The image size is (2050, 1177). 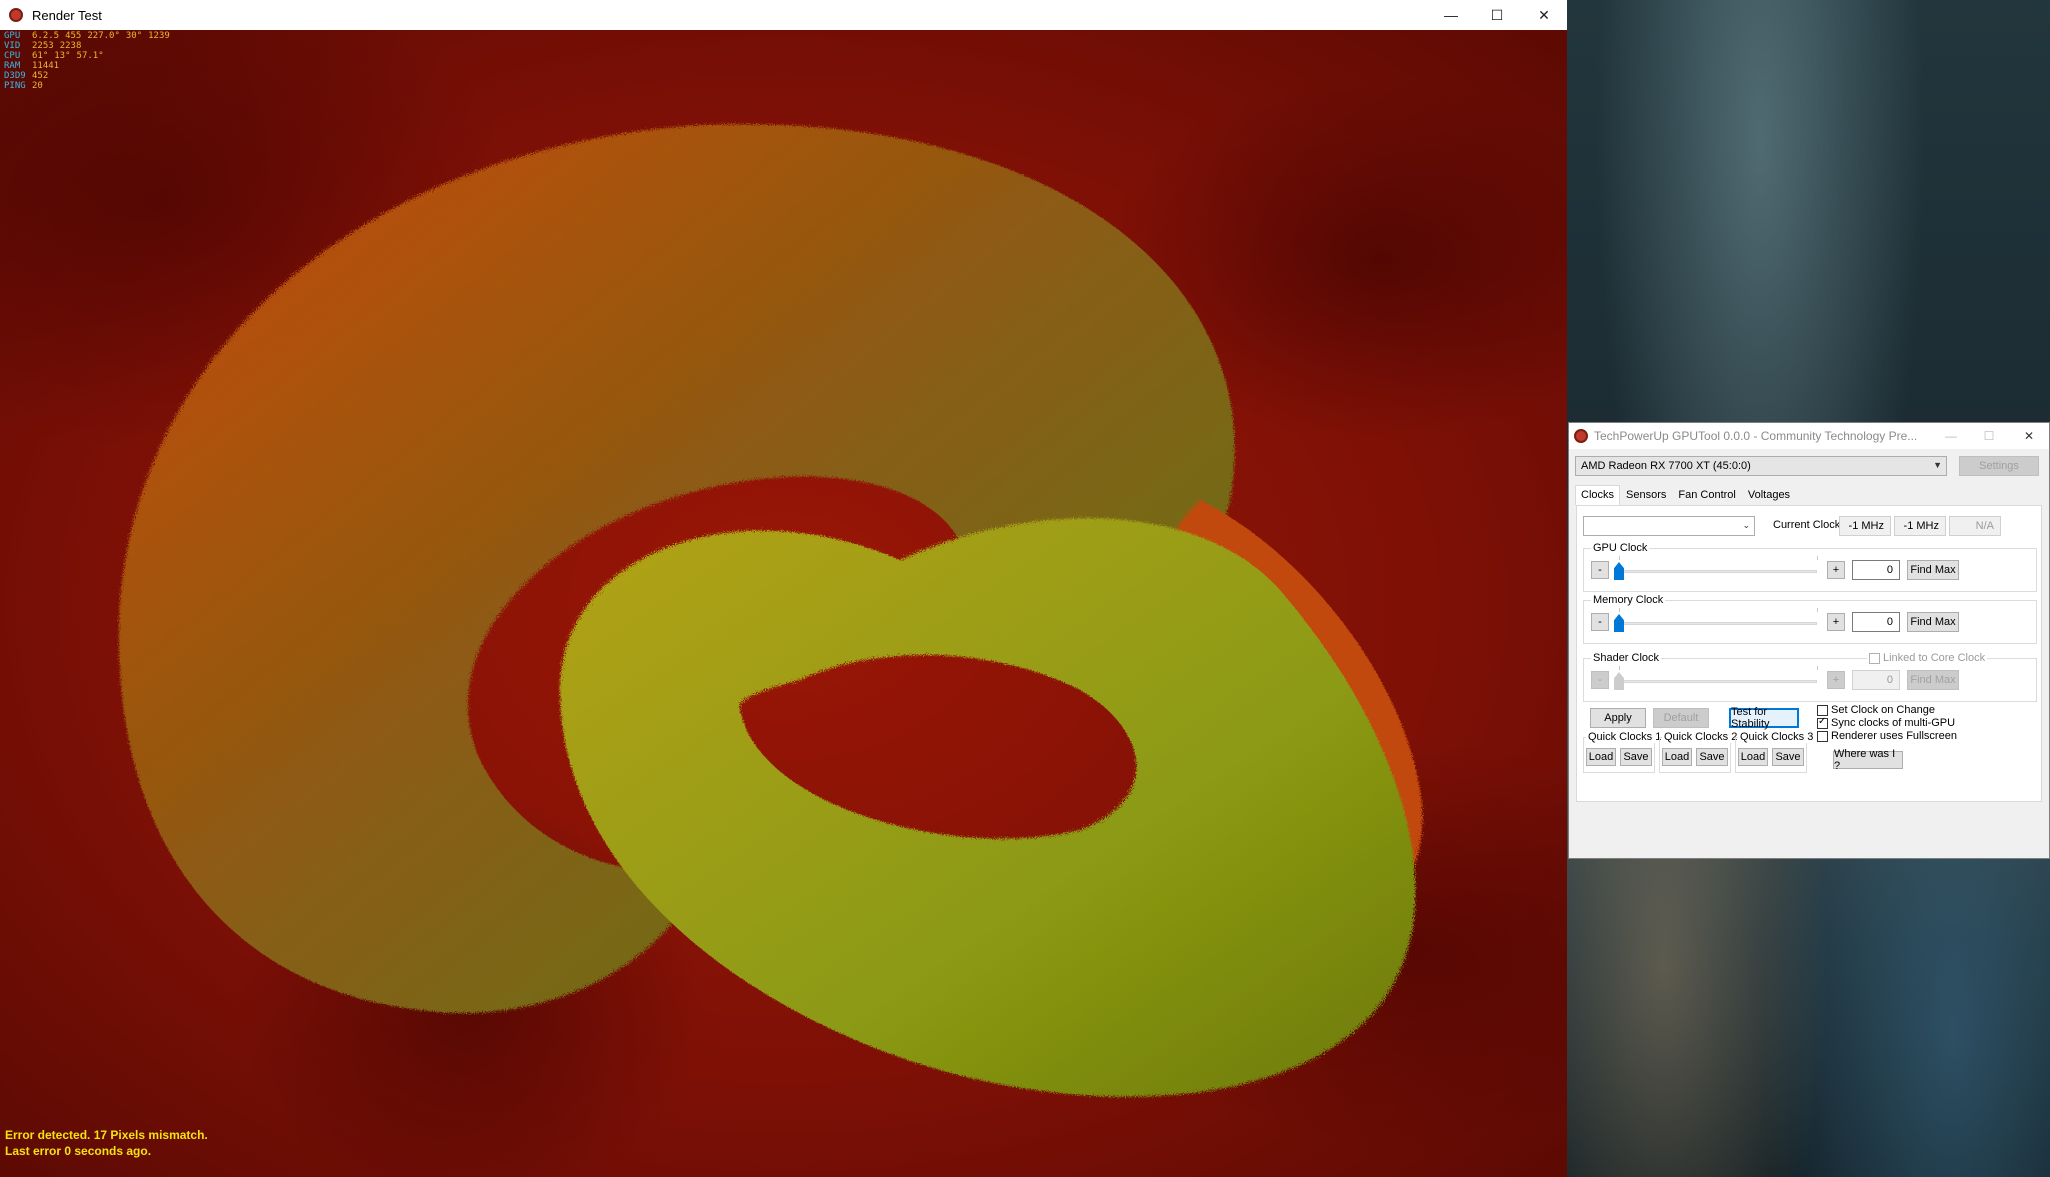 What do you see at coordinates (1933, 622) in the screenshot?
I see `memory-find-max-button: Find Max` at bounding box center [1933, 622].